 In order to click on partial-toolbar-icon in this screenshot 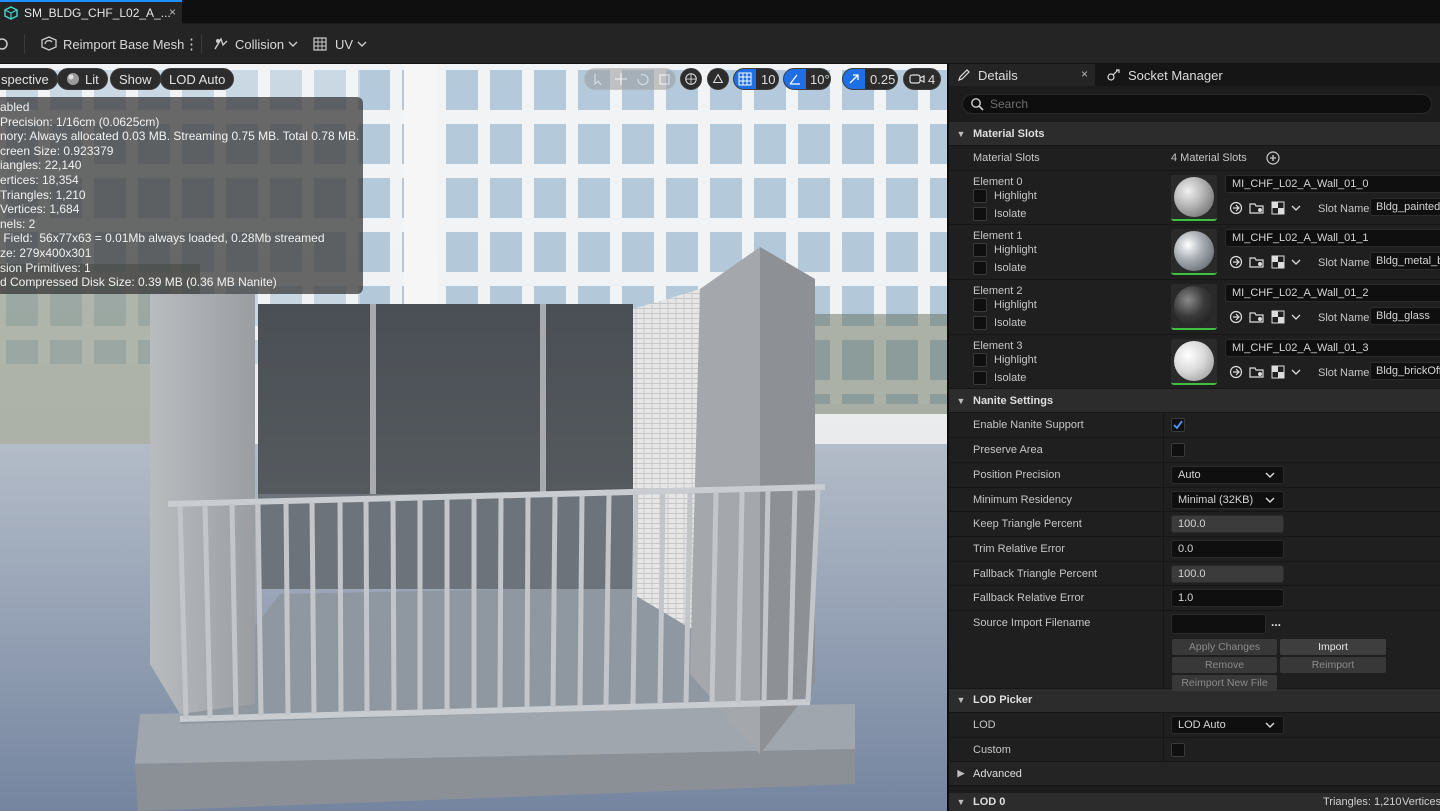, I will do `click(7, 44)`.